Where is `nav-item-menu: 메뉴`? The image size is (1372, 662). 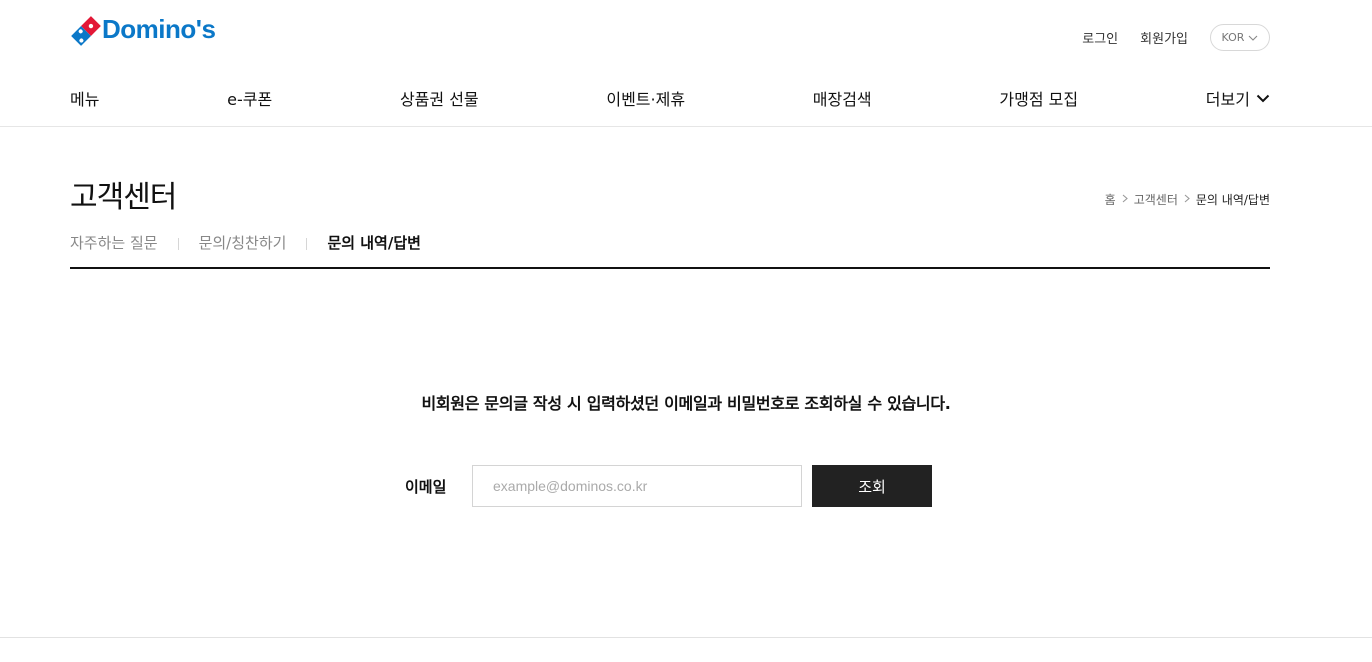
nav-item-menu: 메뉴 is located at coordinates (84, 98).